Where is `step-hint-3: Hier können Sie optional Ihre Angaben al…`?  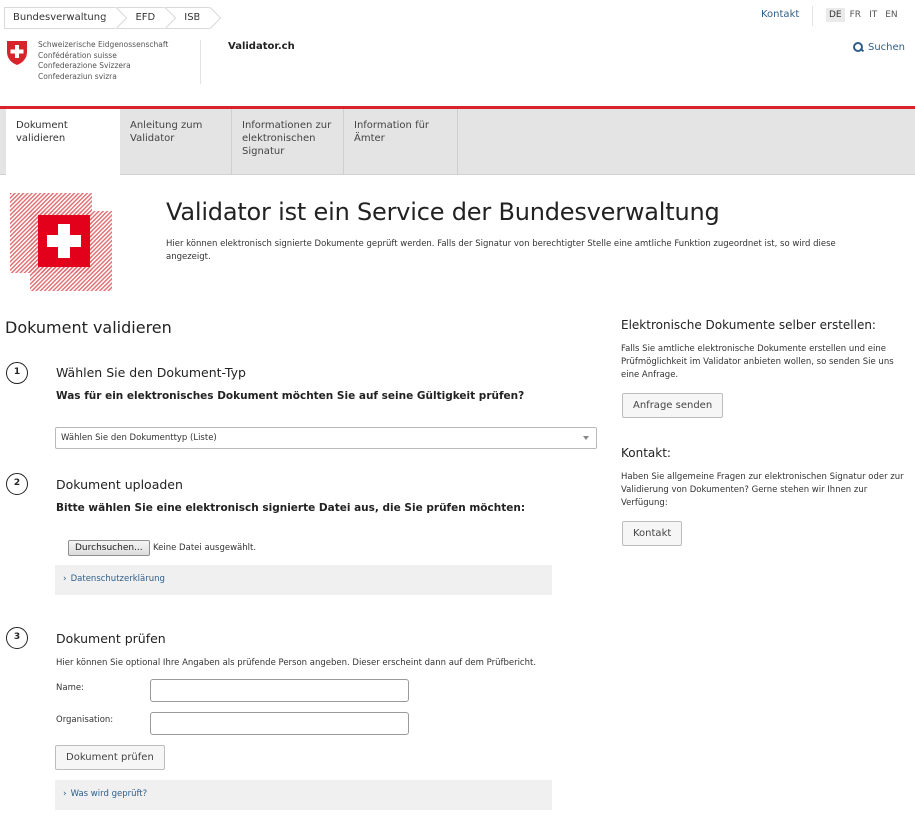 step-hint-3: Hier können Sie optional Ihre Angaben al… is located at coordinates (296, 663).